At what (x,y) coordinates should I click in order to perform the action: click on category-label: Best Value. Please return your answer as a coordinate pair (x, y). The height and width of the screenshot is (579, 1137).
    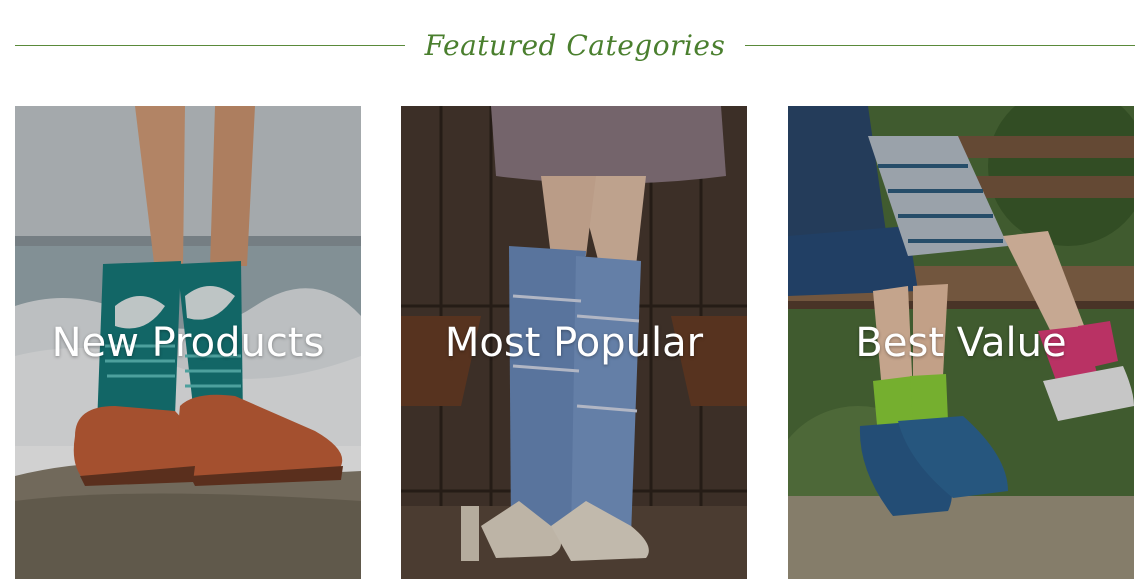
    Looking at the image, I should click on (961, 343).